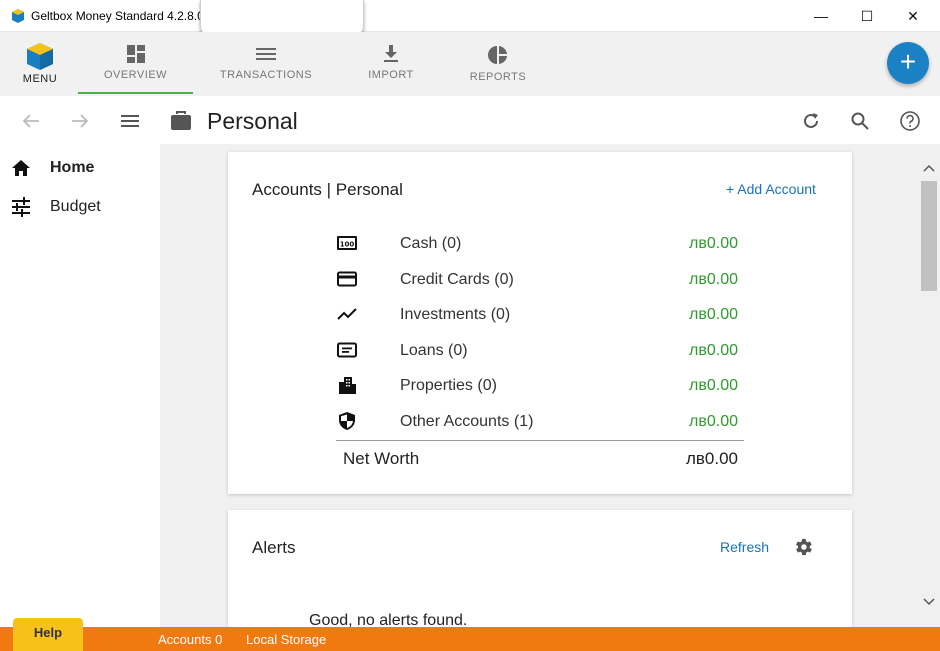 The image size is (940, 651). Describe the element at coordinates (347, 350) in the screenshot. I see `loan-icon` at that location.